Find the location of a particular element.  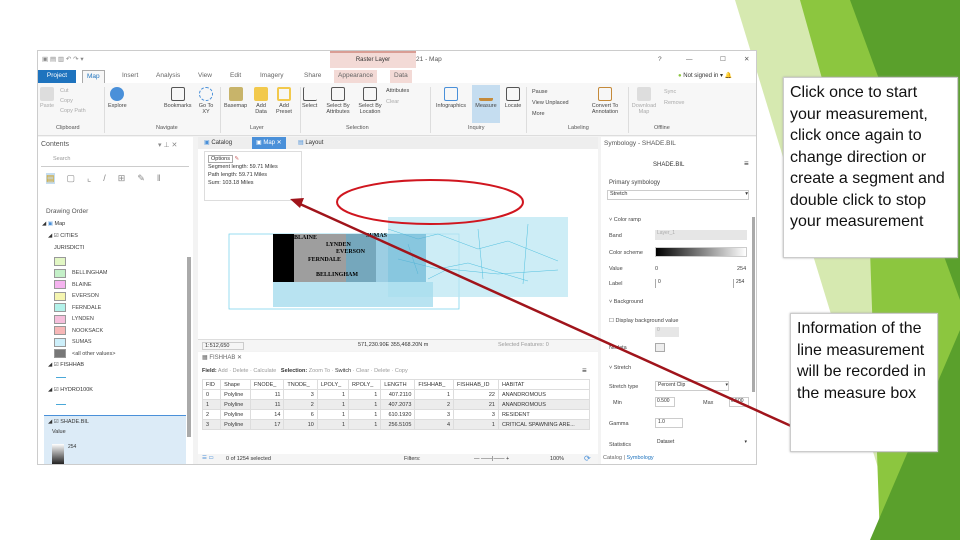

highlight-ellipse is located at coordinates (430, 202).